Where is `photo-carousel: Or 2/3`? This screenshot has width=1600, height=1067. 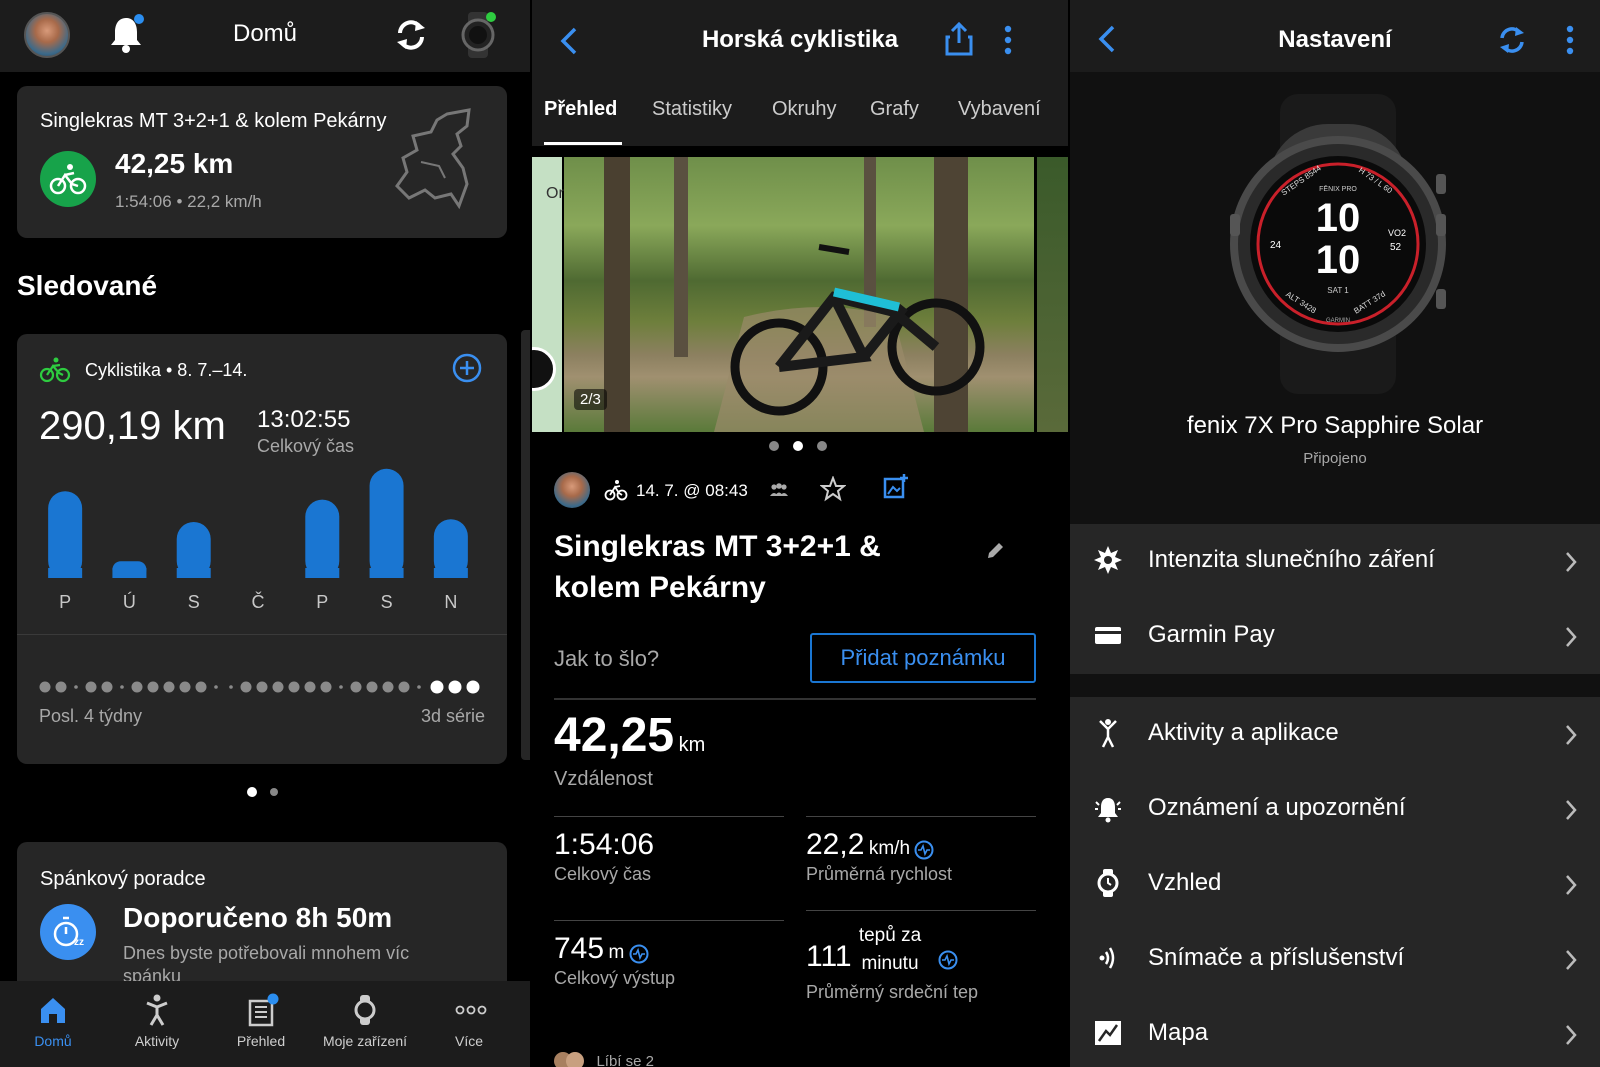 photo-carousel: Or 2/3 is located at coordinates (800, 294).